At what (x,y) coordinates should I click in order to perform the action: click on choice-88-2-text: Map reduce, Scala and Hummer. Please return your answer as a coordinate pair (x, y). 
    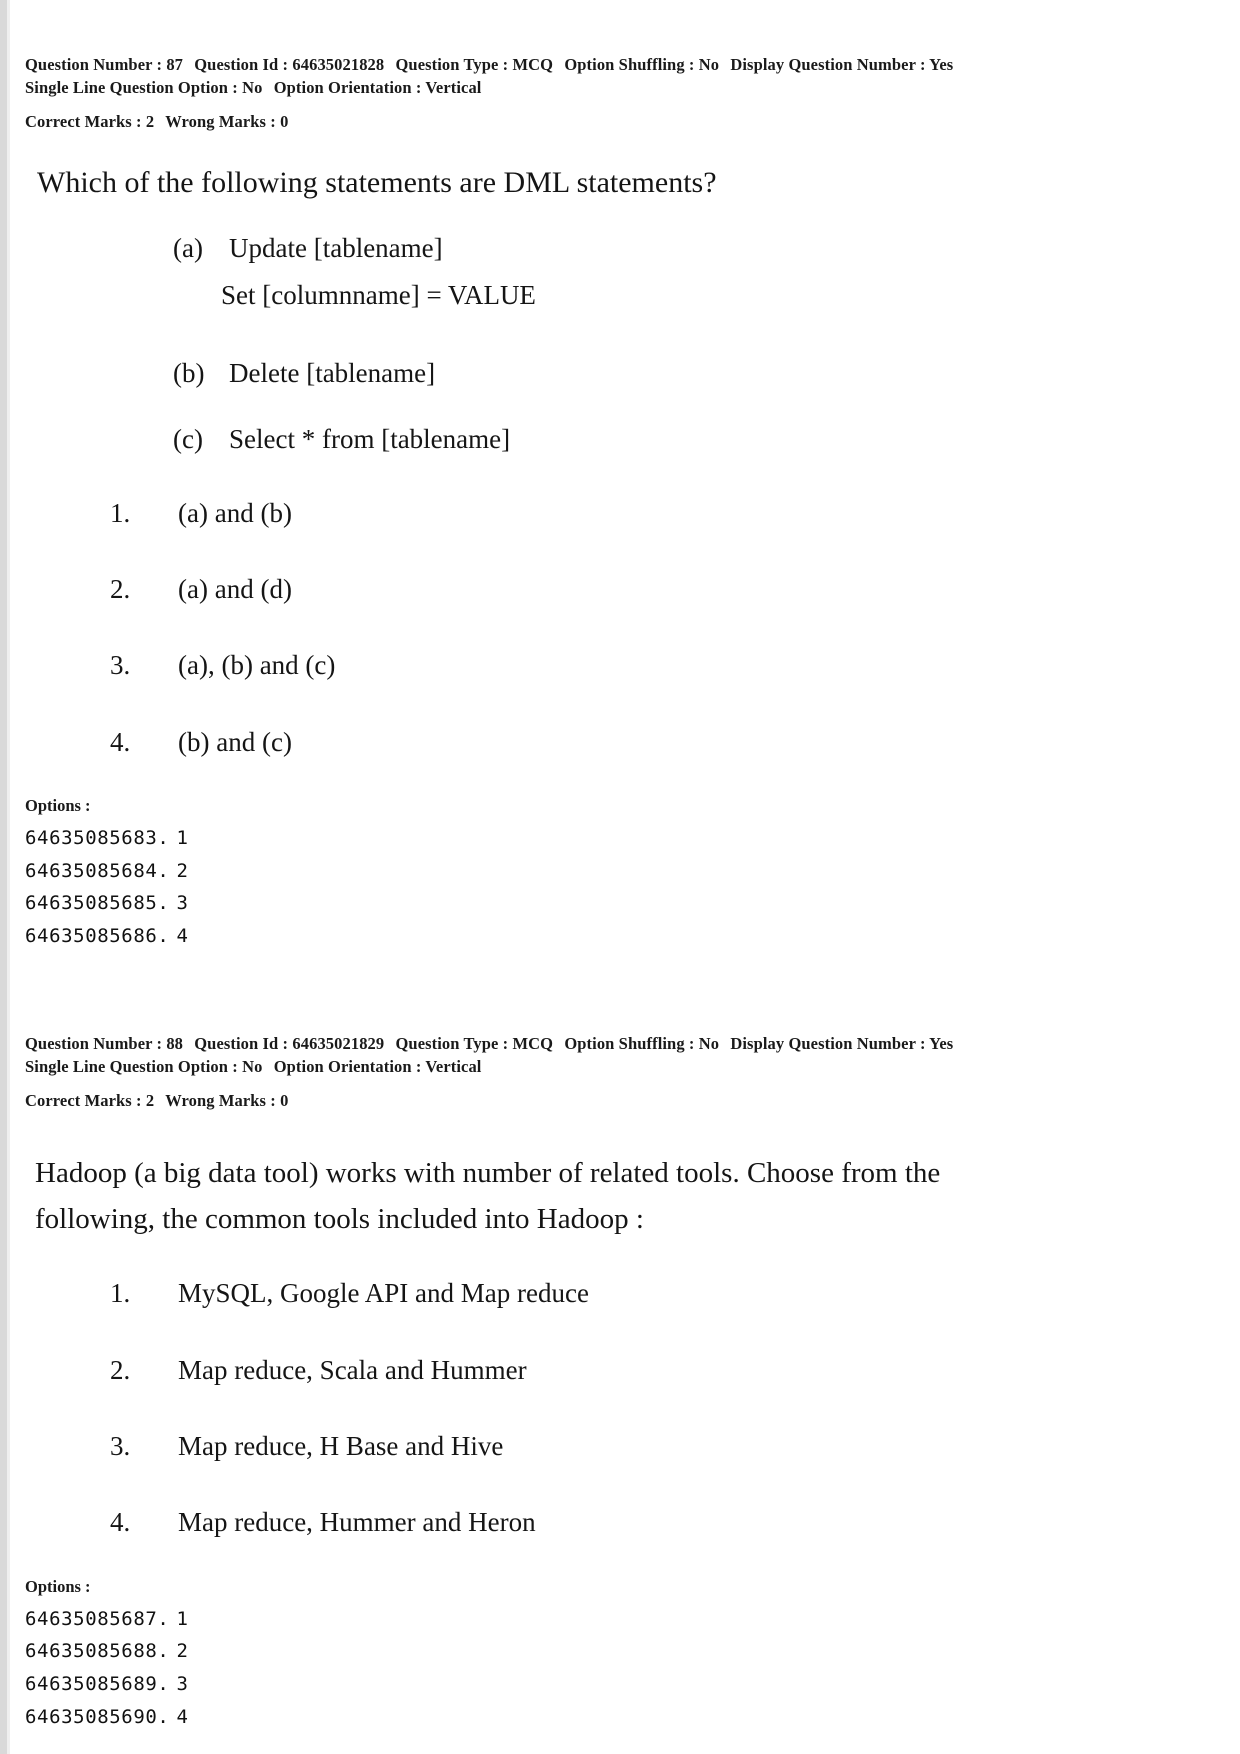
    Looking at the image, I should click on (352, 1369).